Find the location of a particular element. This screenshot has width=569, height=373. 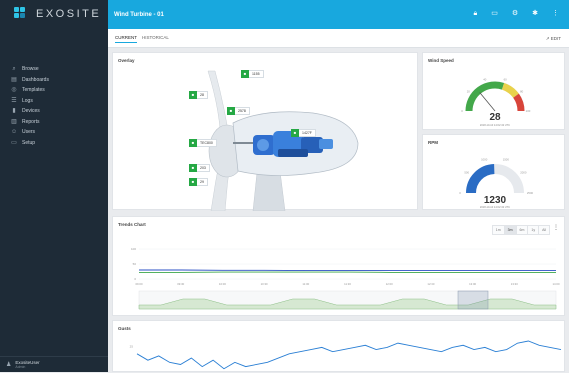

brand-name: EXOSITE is located at coordinates (68, 14).